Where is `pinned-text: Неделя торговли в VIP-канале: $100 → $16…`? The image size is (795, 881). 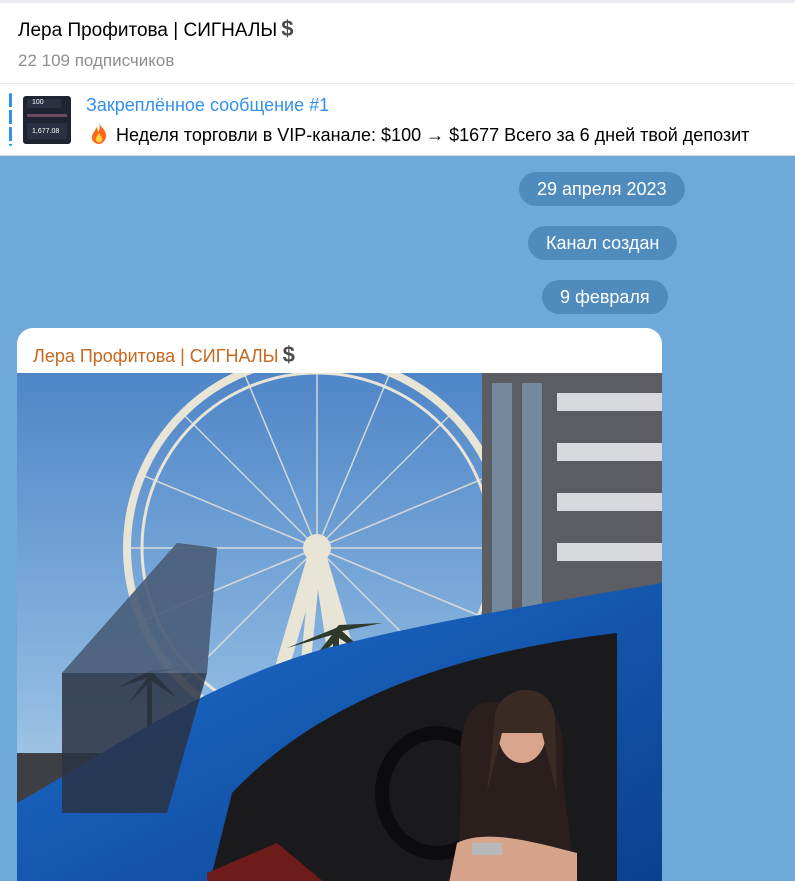
pinned-text: Неделя торговли в VIP-канале: $100 → $16… is located at coordinates (418, 134).